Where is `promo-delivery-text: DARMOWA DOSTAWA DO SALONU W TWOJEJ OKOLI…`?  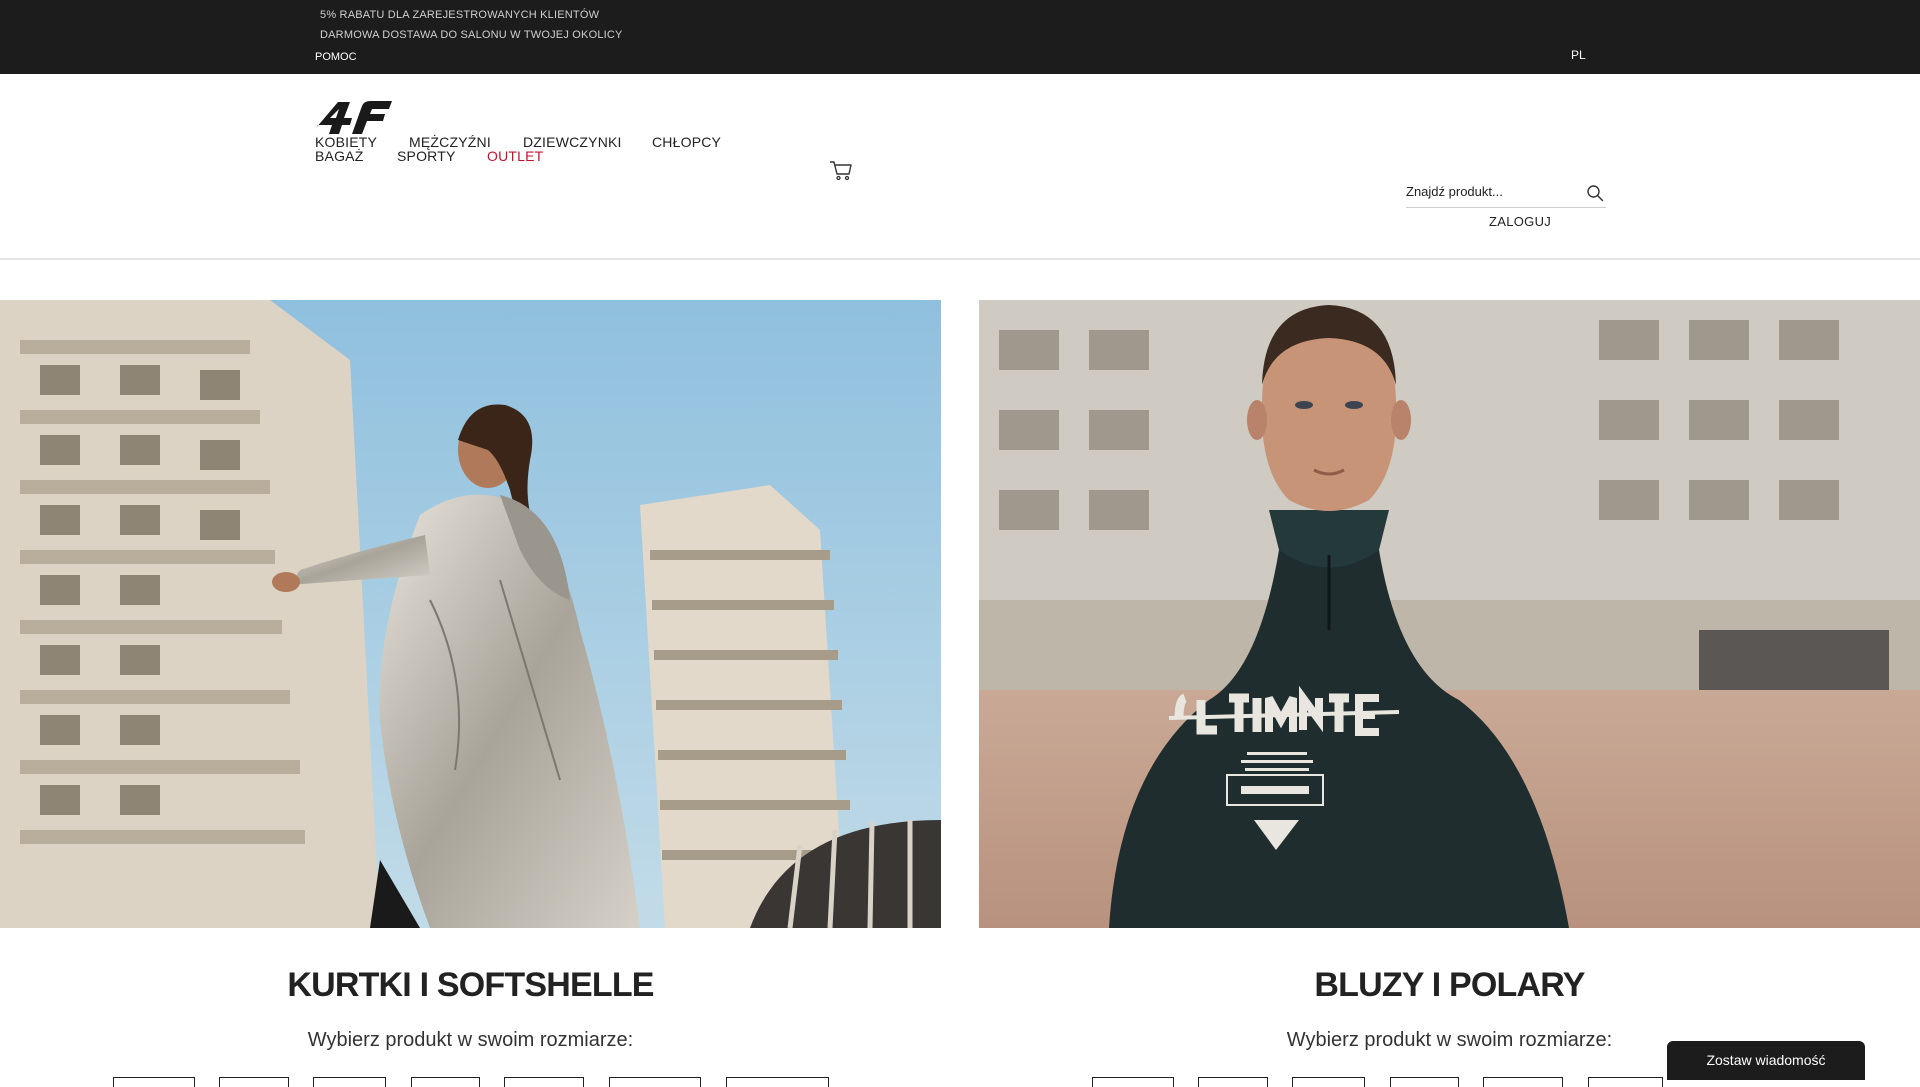
promo-delivery-text: DARMOWA DOSTAWA DO SALONU W TWOJEJ OKOLI… is located at coordinates (471, 35).